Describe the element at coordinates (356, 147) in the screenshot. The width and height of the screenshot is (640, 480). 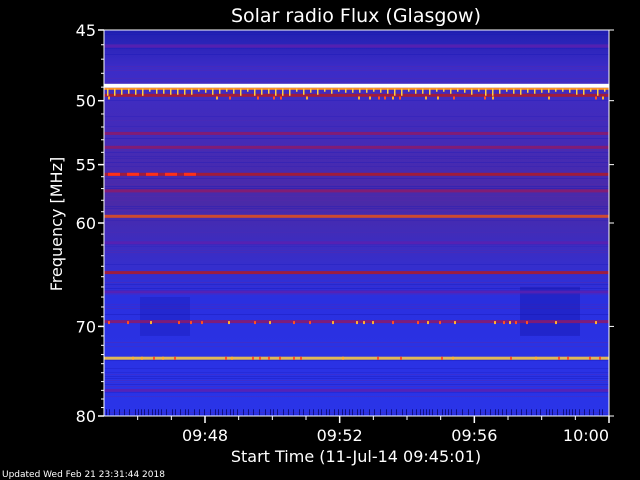
I see `band-53.6` at that location.